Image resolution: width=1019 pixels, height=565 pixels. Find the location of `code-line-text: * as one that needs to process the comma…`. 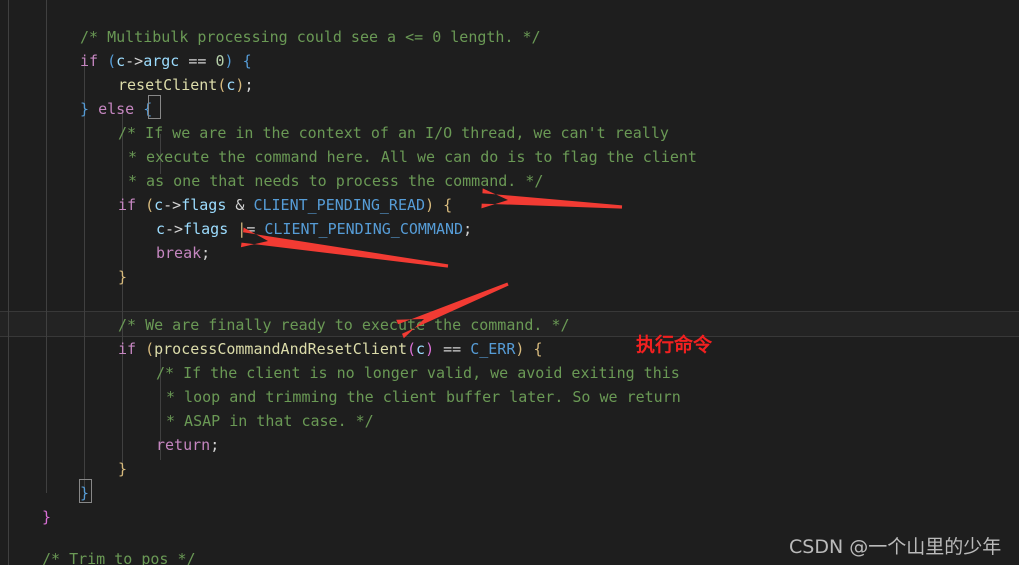

code-line-text: * as one that needs to process the comma… is located at coordinates (335, 181).